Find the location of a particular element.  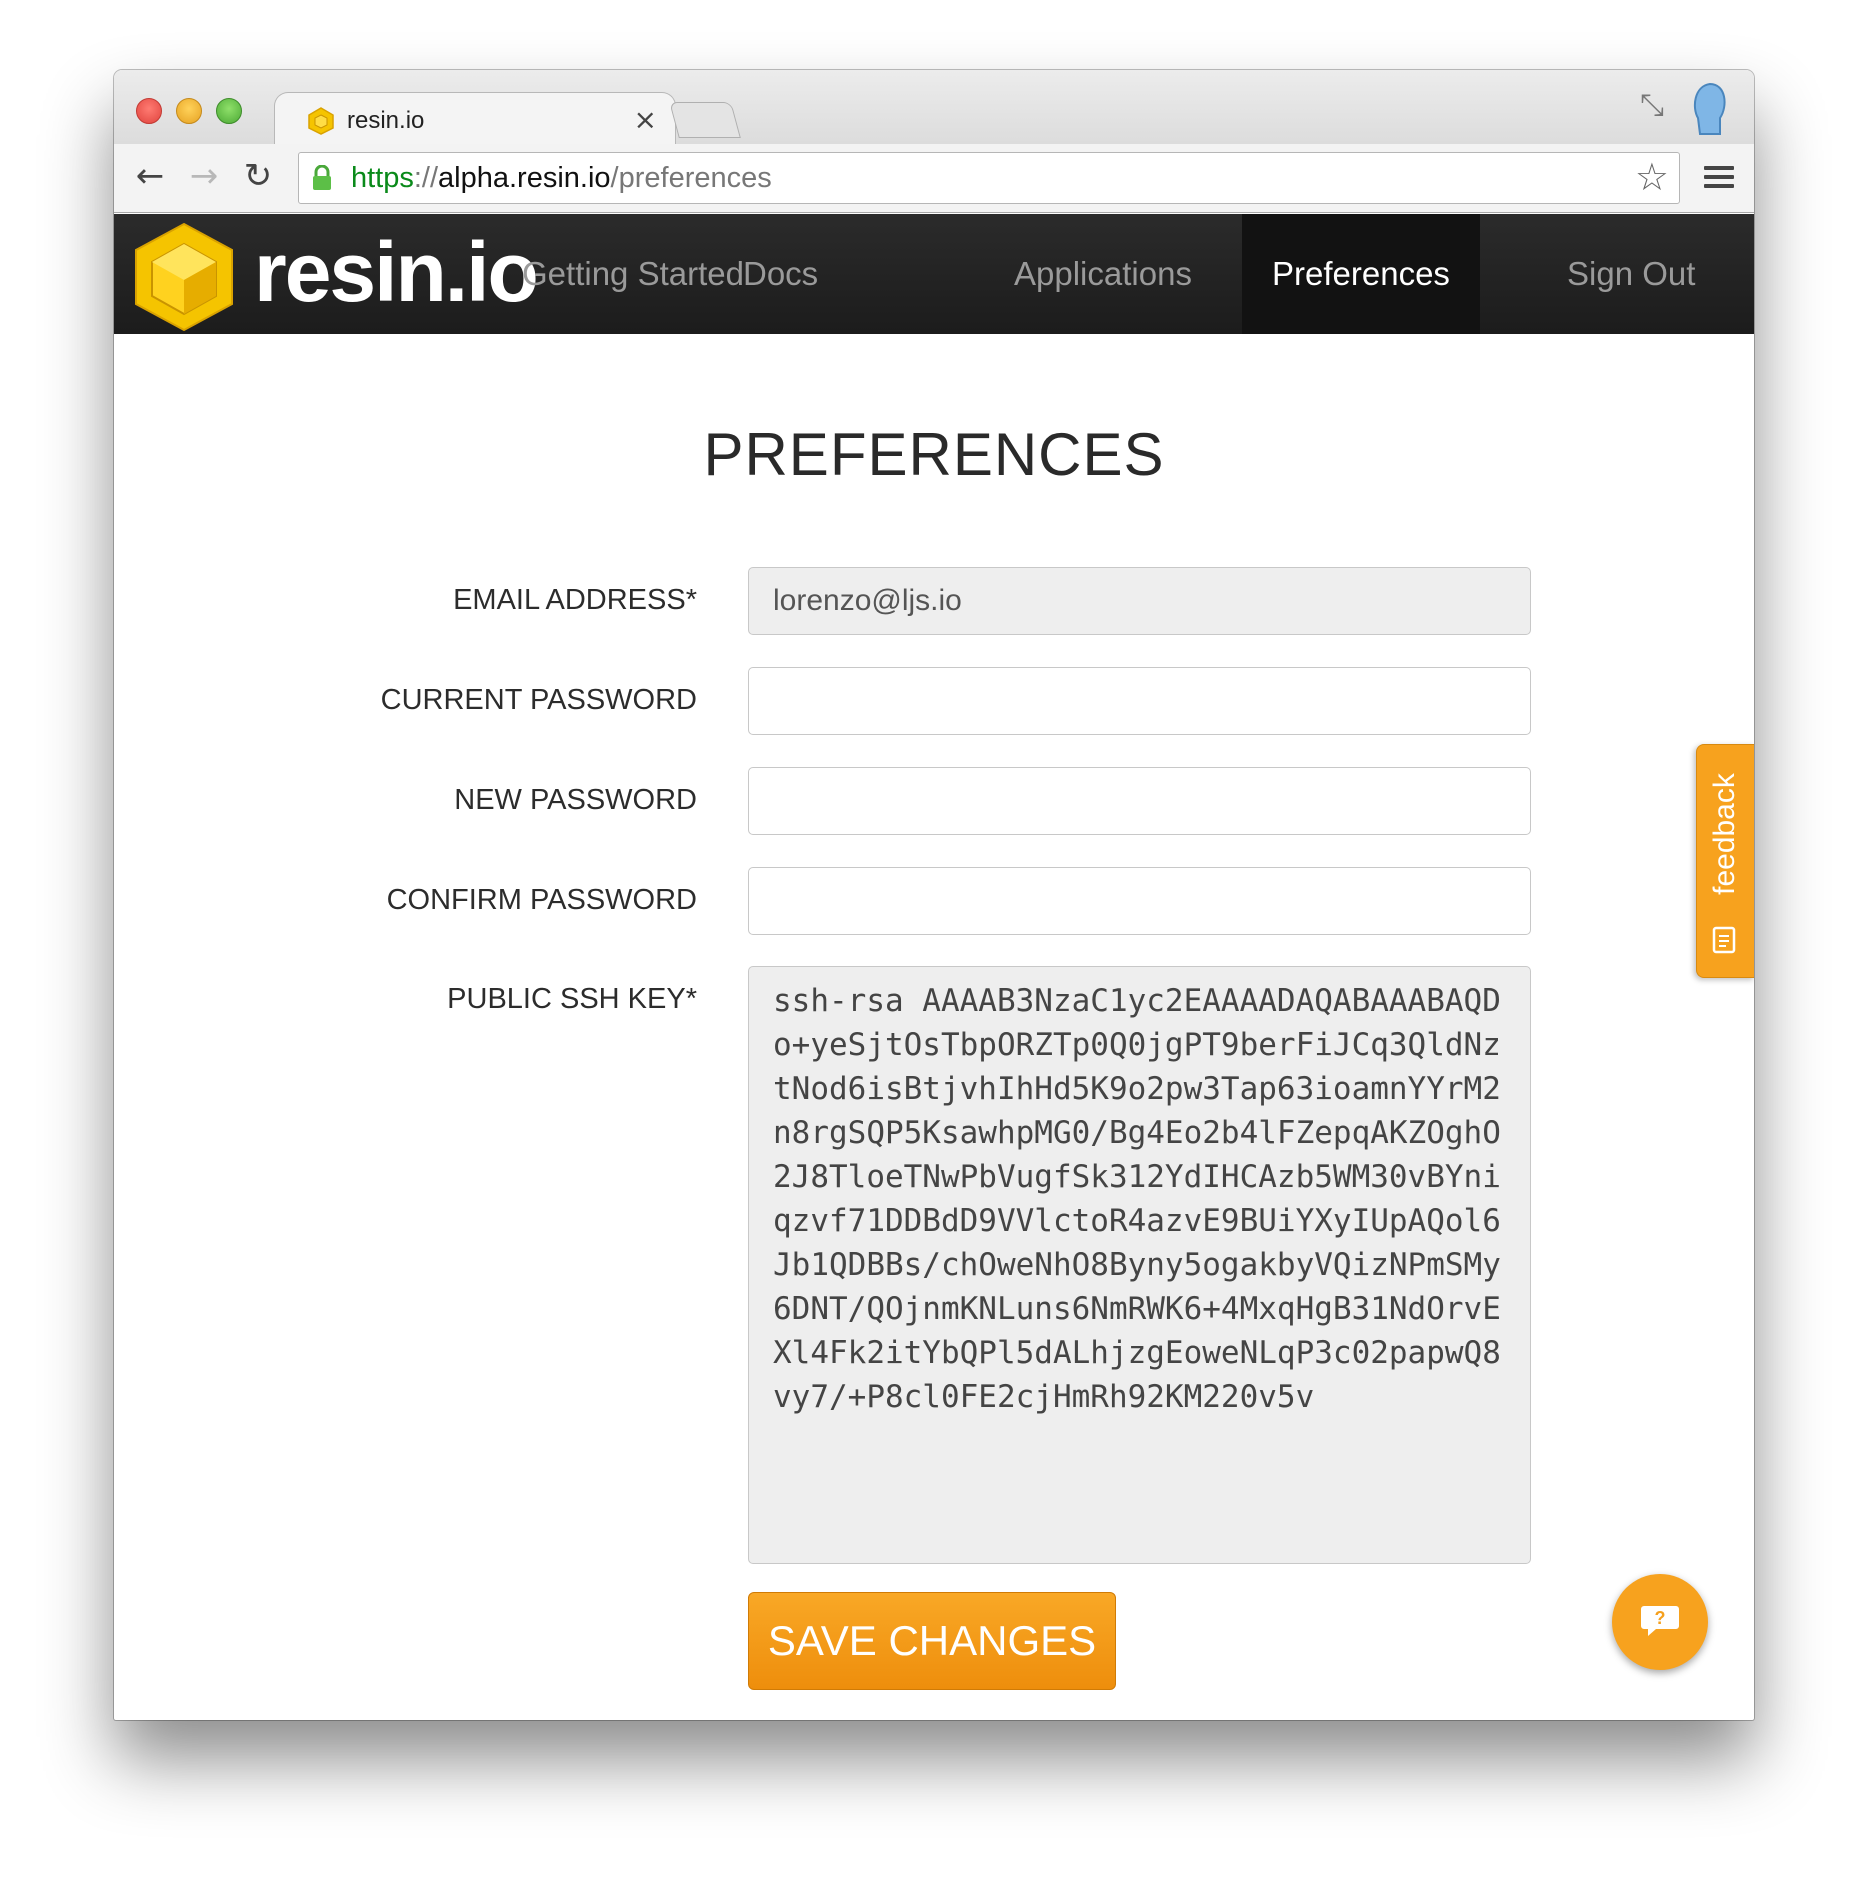

resin-logo-icon is located at coordinates (184, 277).